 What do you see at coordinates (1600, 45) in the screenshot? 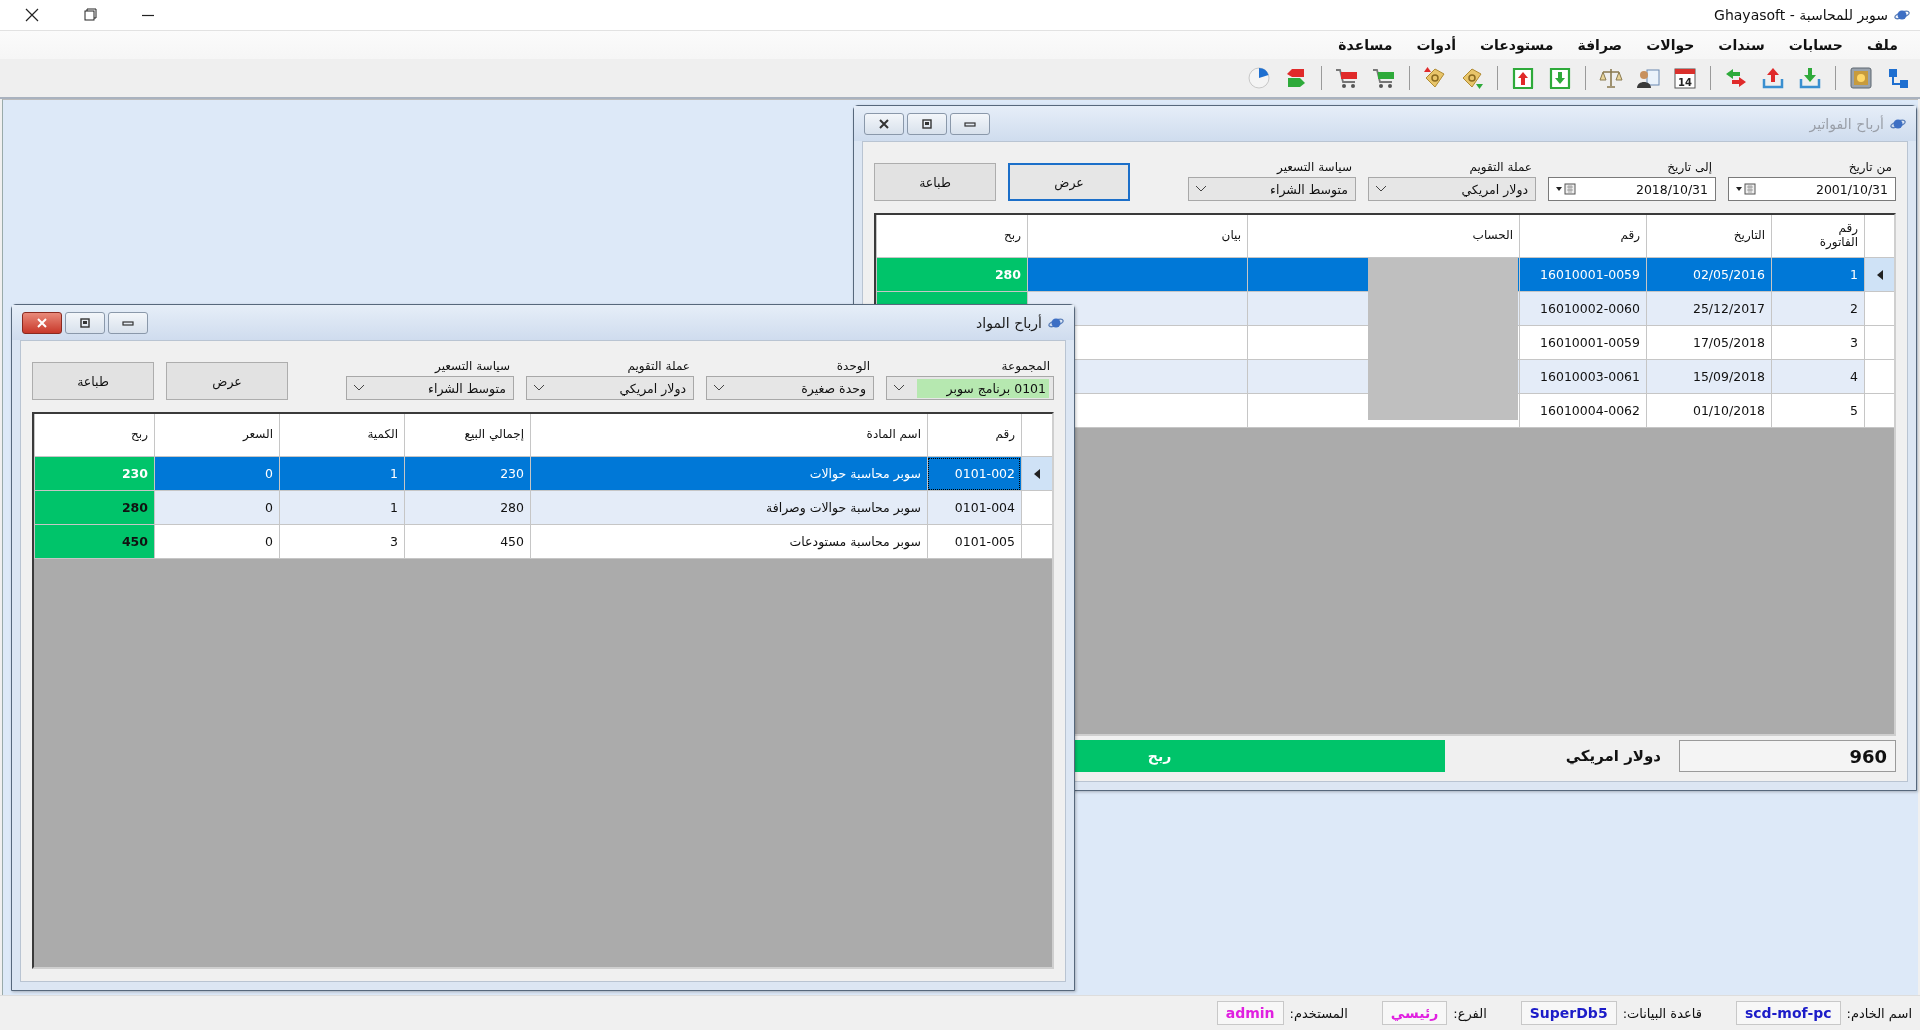
I see `menu-item: صرافة` at bounding box center [1600, 45].